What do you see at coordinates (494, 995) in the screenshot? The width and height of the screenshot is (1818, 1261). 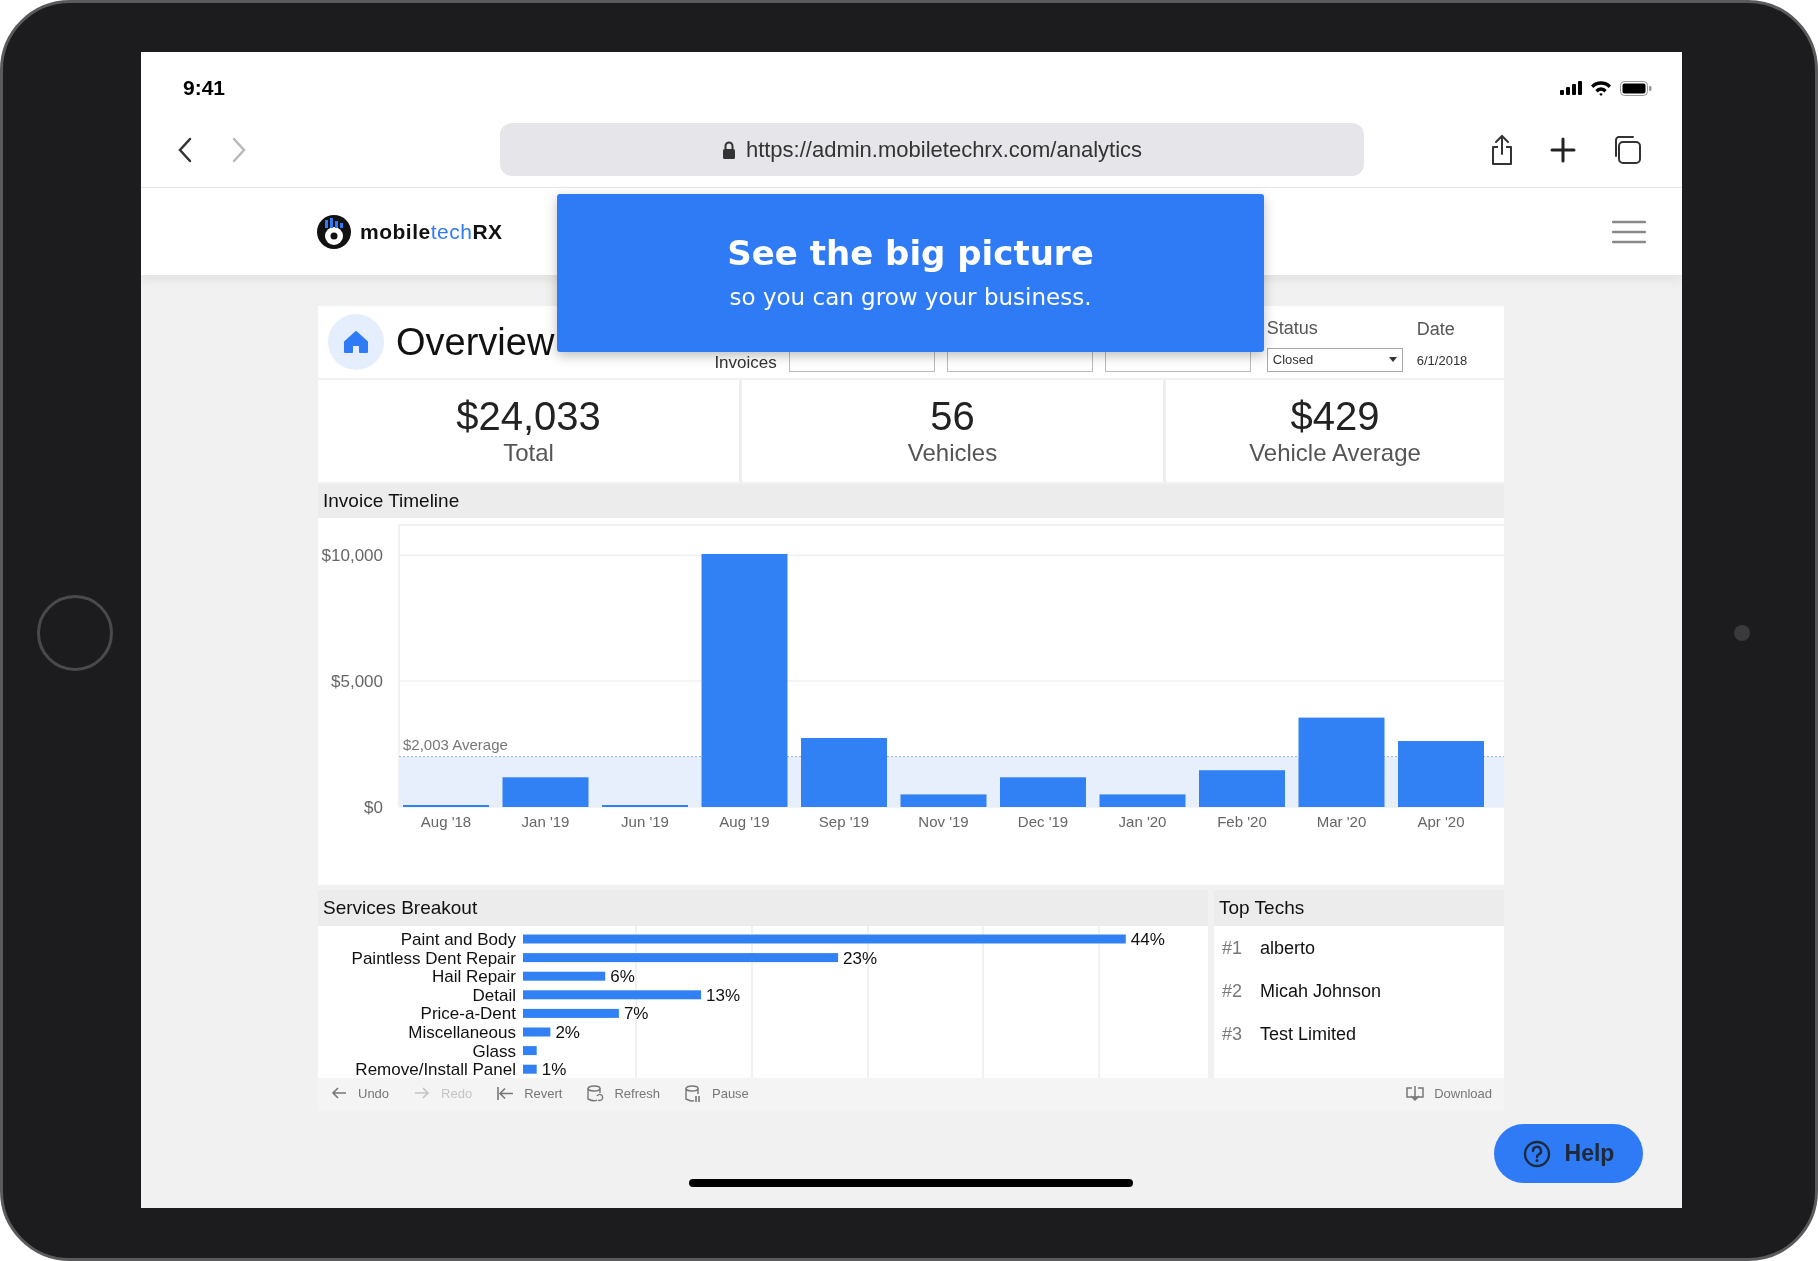 I see `bar-label: Detail` at bounding box center [494, 995].